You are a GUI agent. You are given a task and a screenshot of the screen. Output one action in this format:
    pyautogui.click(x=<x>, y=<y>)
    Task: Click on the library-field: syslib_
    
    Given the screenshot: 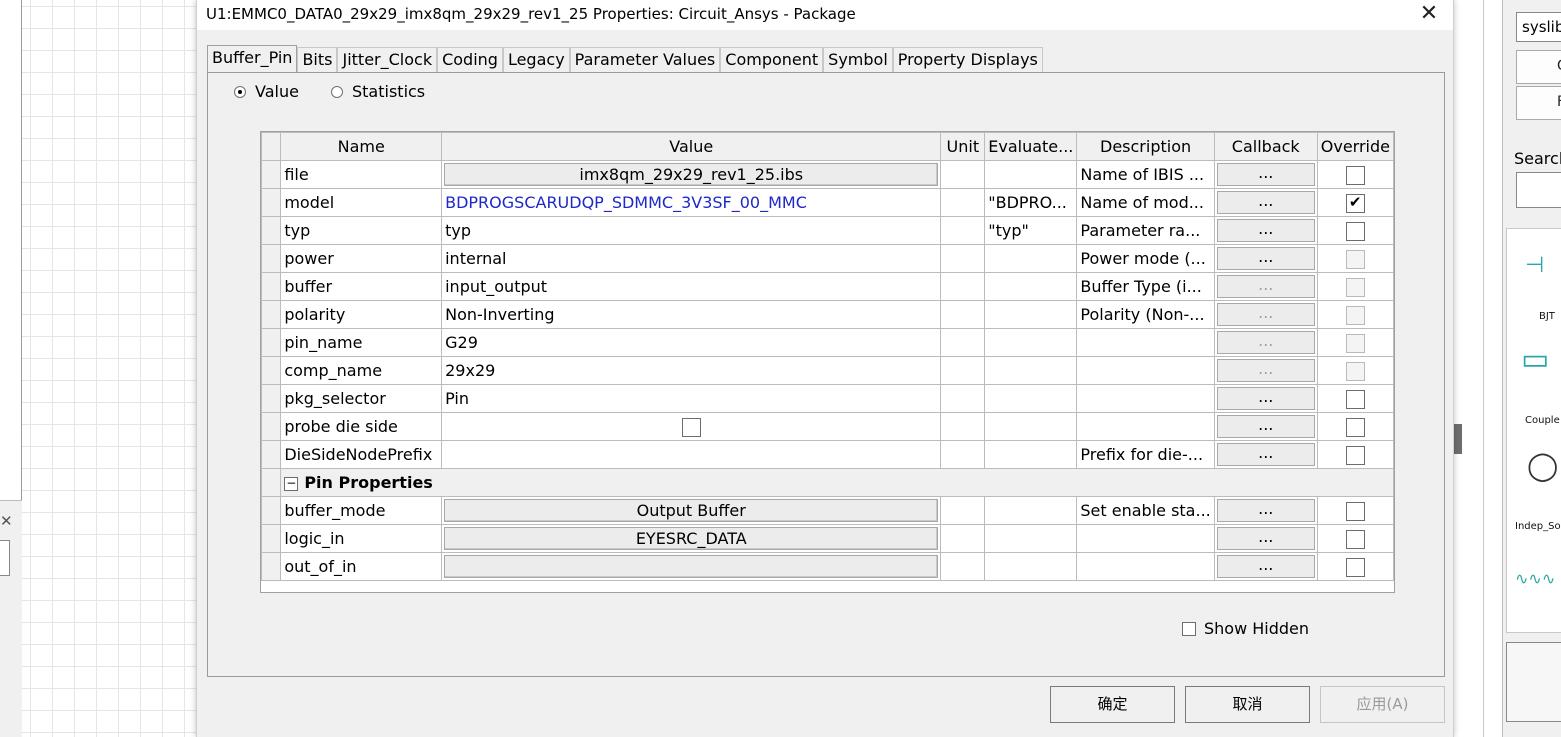 What is the action you would take?
    pyautogui.click(x=1538, y=27)
    